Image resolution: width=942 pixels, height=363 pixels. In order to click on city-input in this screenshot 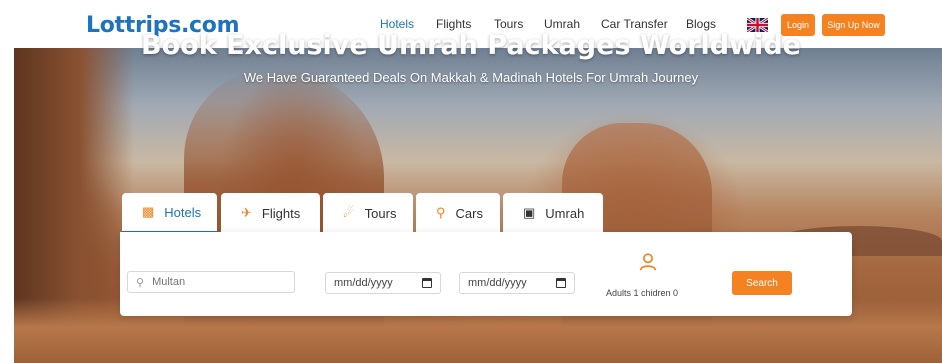, I will do `click(212, 282)`.